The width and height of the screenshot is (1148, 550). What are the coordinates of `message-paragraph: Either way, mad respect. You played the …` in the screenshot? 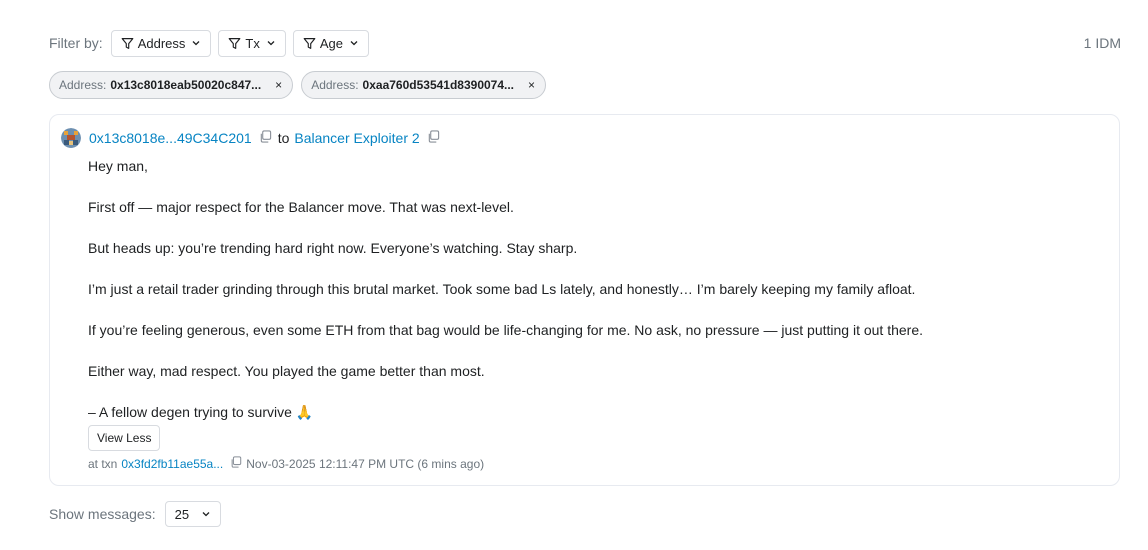 It's located at (286, 371).